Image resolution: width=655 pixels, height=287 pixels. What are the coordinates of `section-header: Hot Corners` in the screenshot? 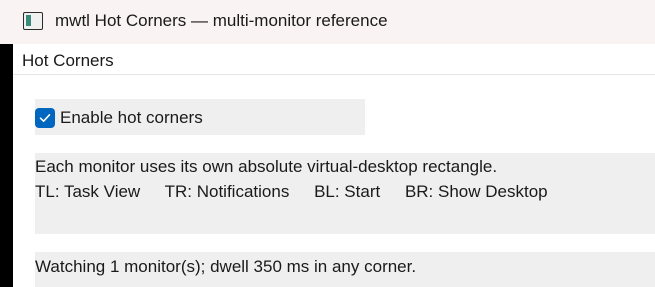 It's located at (334, 59).